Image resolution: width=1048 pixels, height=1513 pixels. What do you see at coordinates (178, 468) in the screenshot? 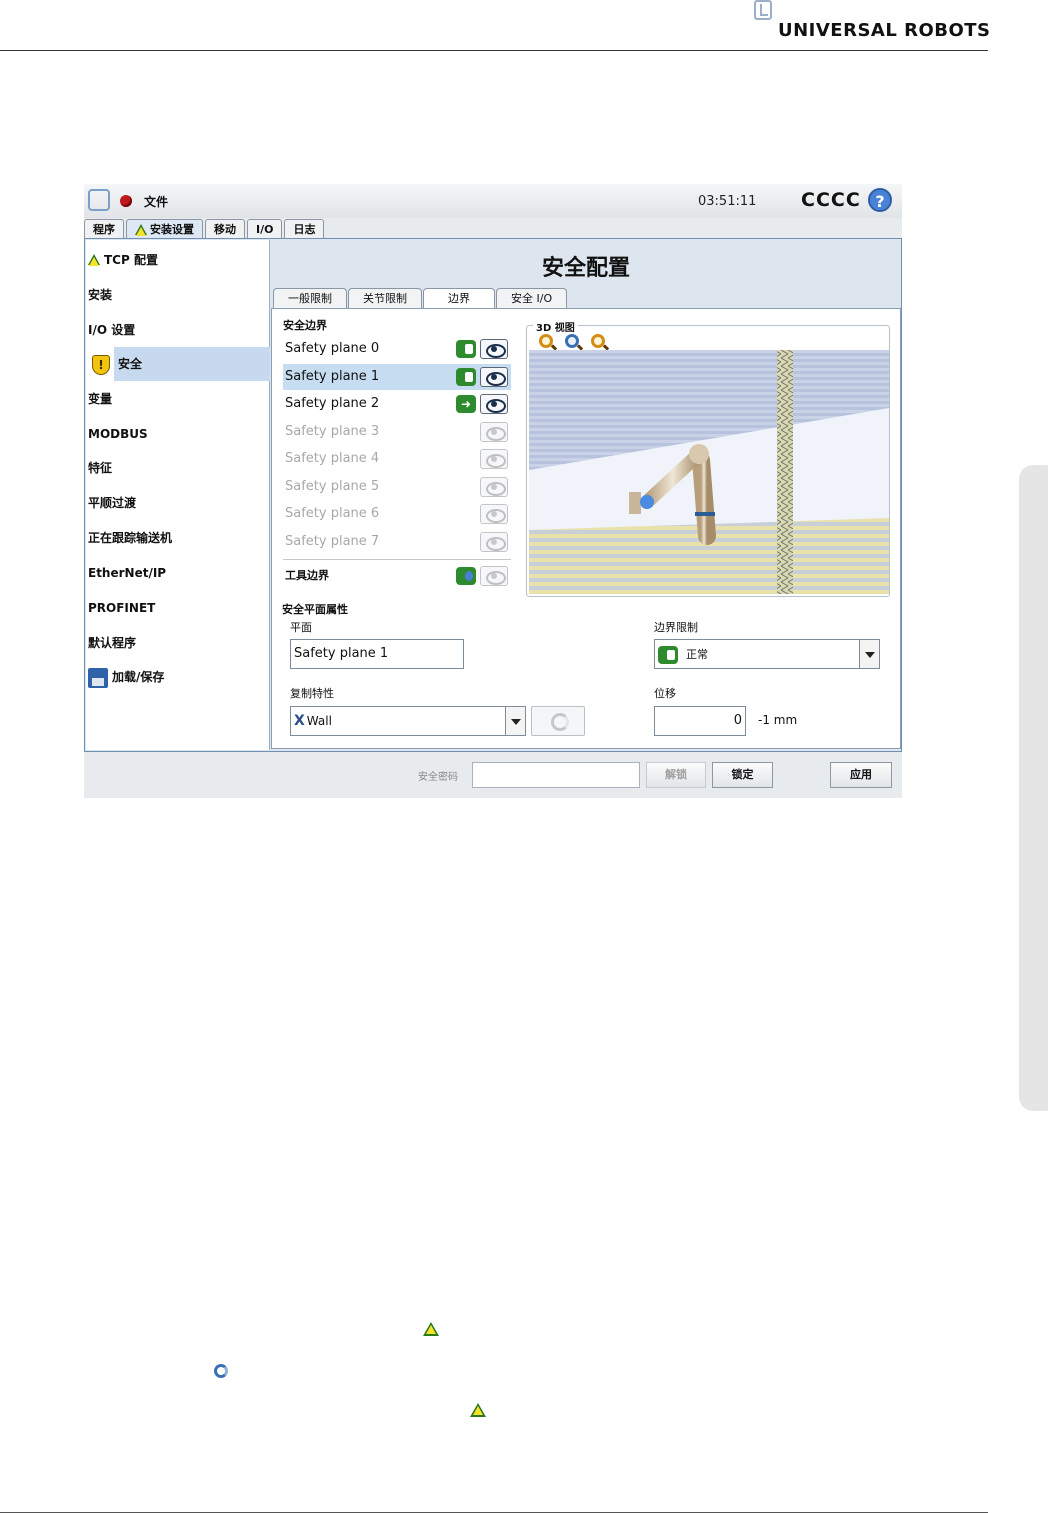
I see `sidebar-item-features: 特征` at bounding box center [178, 468].